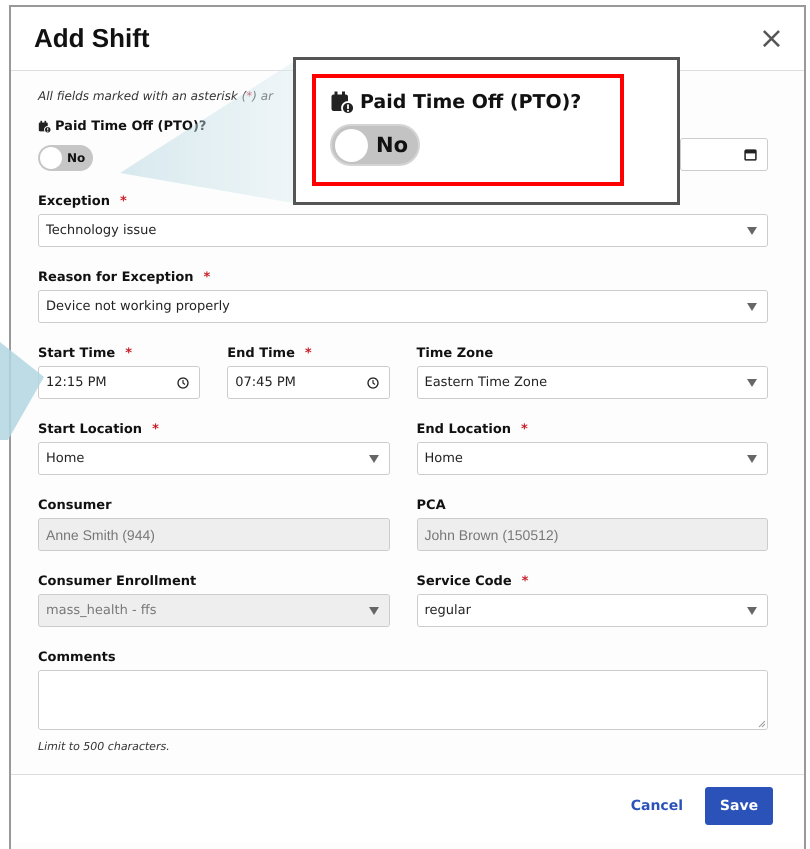 The width and height of the screenshot is (810, 849). I want to click on intro-text: All fields marked with an asterisk (*) ar, so click(156, 96).